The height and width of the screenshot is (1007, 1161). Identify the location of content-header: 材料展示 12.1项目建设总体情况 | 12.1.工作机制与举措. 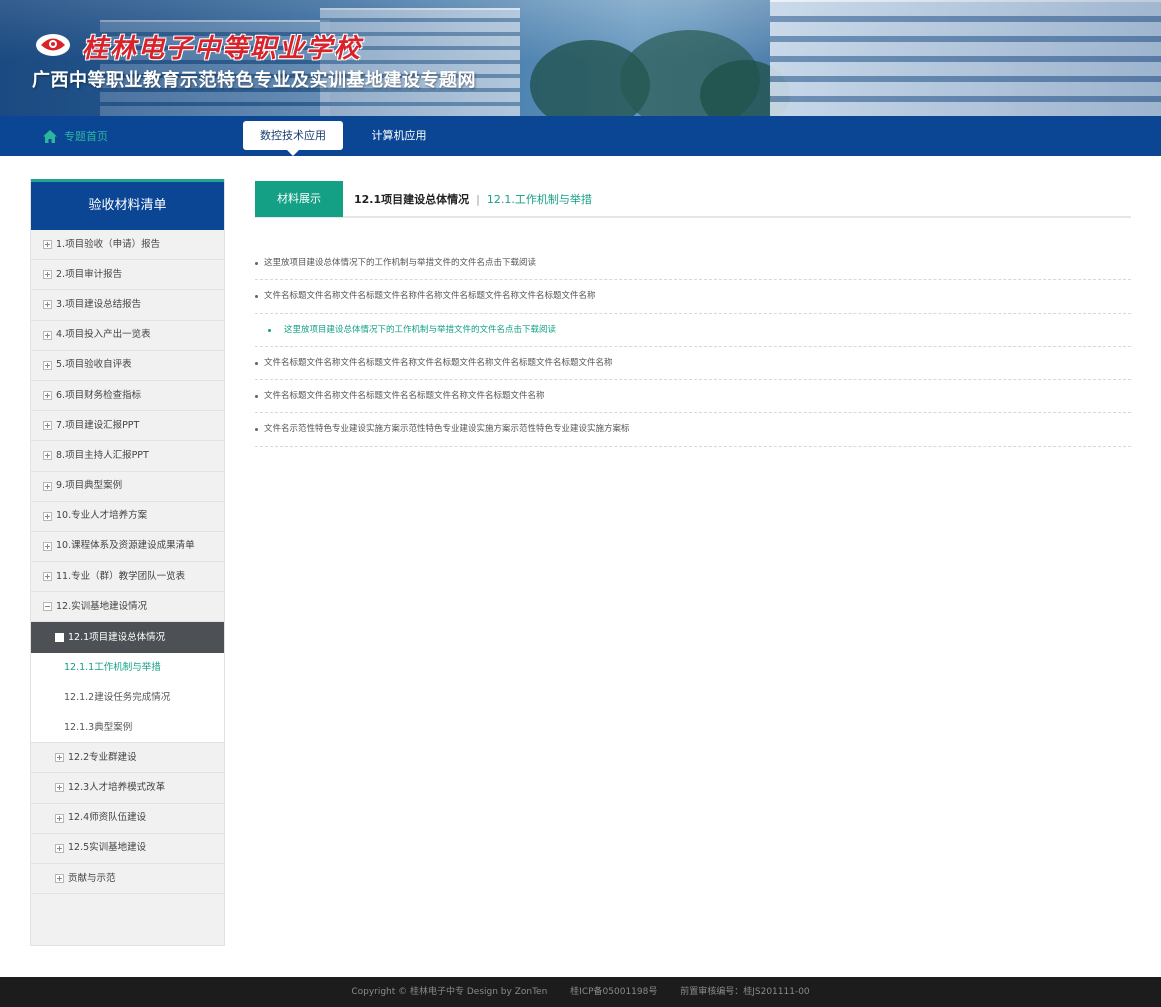
(693, 199).